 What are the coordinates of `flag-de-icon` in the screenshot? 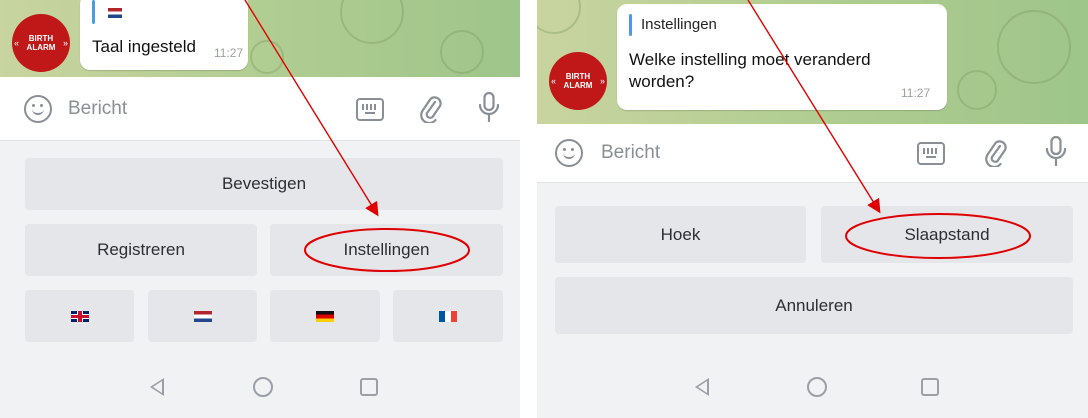 It's located at (325, 316).